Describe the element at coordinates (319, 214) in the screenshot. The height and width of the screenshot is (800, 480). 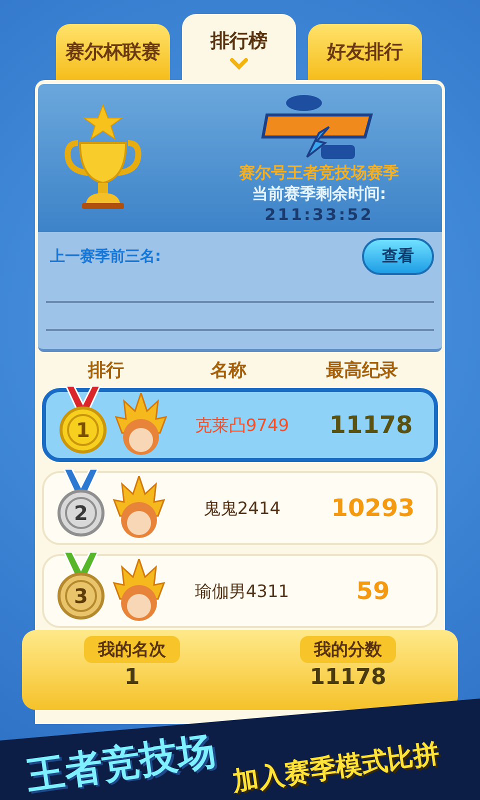
I see `countdown-timer: 211:33:52` at that location.